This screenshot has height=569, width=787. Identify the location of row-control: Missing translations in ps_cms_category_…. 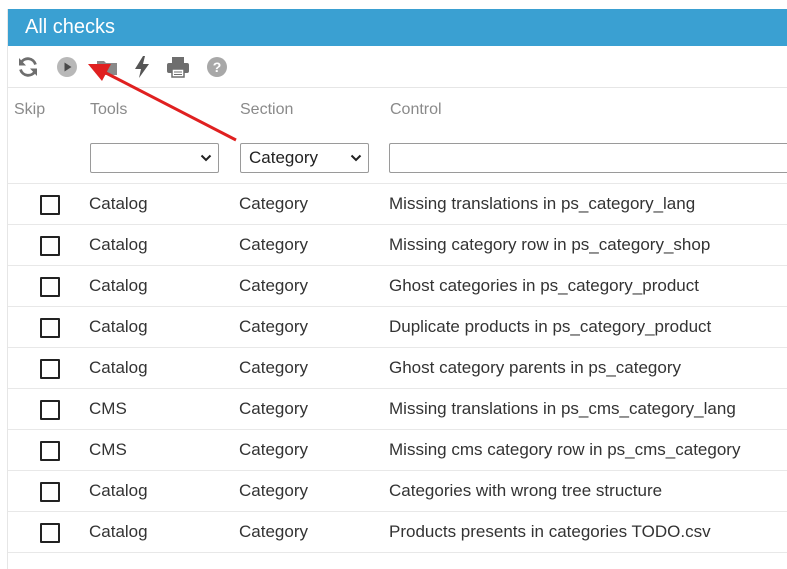
(562, 408).